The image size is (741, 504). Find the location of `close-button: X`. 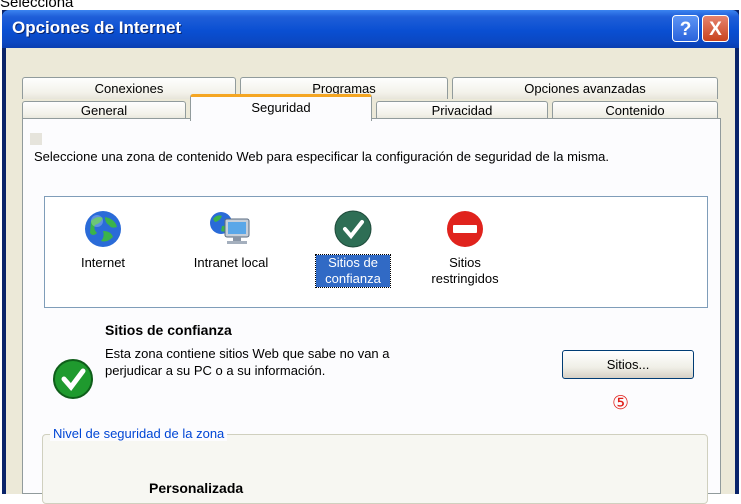

close-button: X is located at coordinates (715, 28).